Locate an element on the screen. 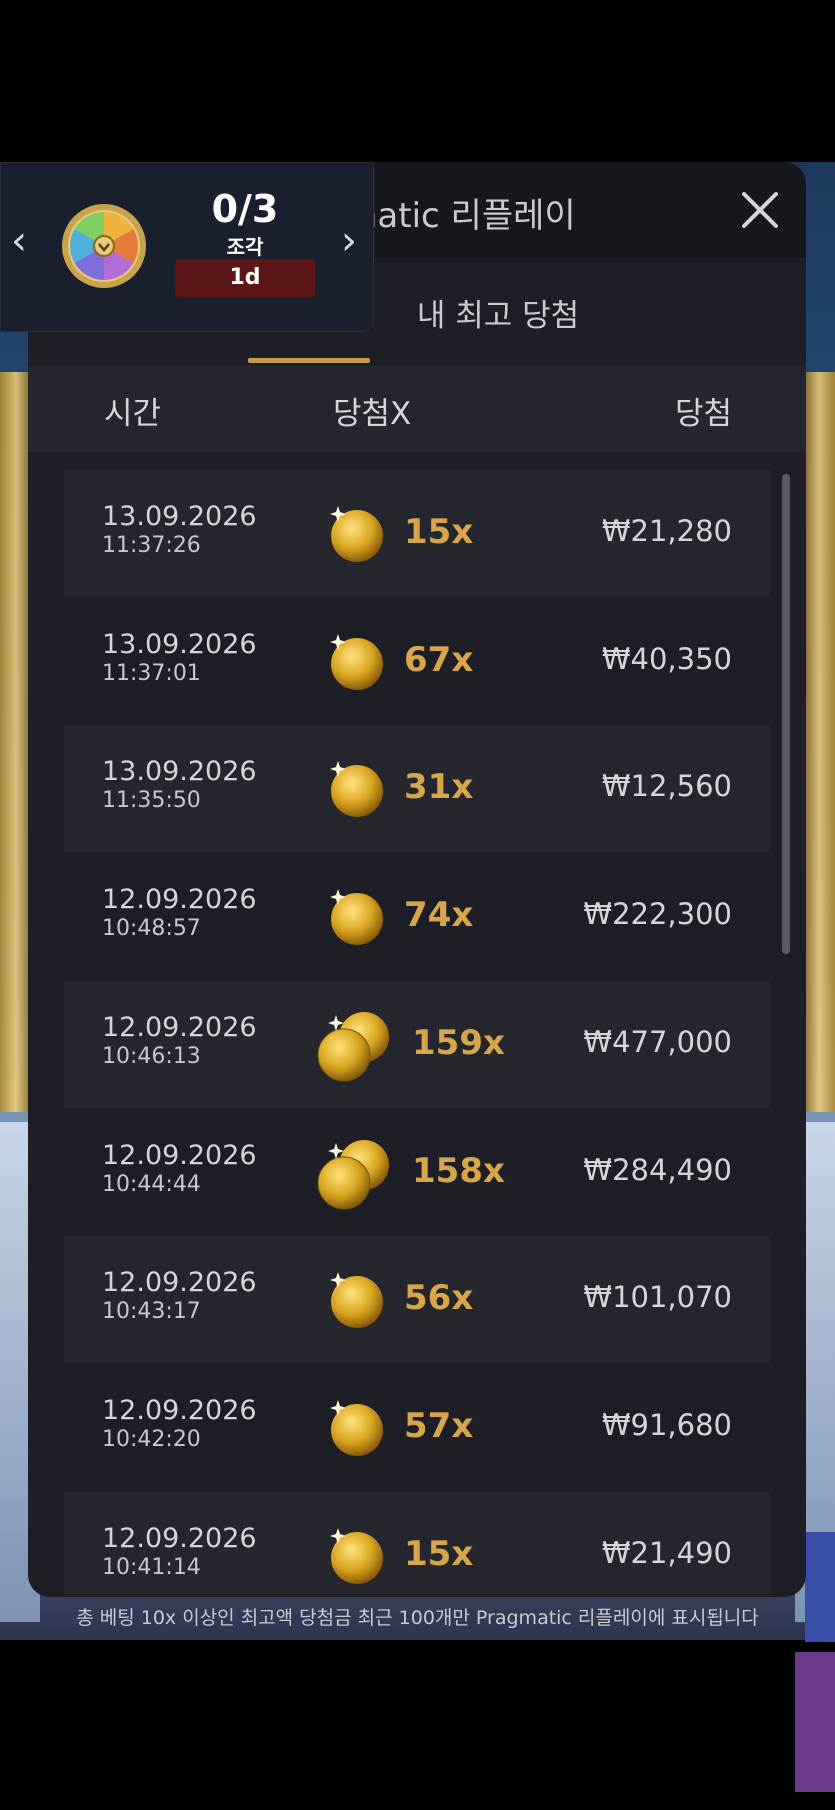  column-header-multiplier: 당첨X is located at coordinates (372, 414).